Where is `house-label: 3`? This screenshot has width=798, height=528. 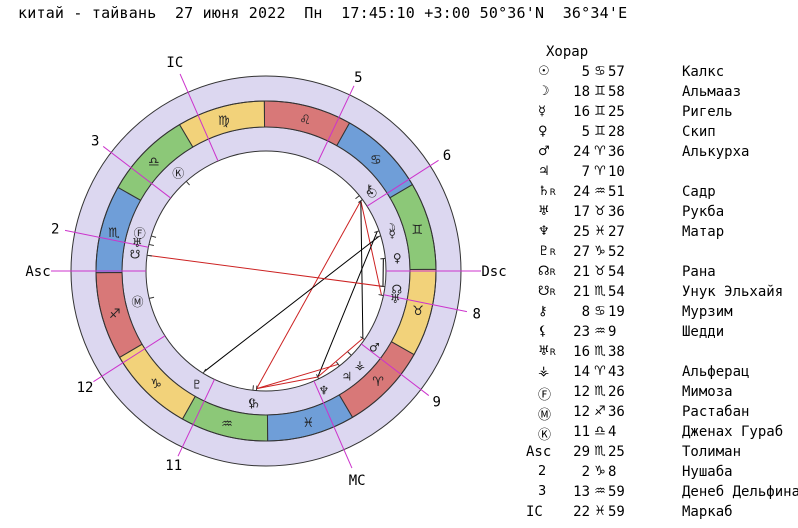
house-label: 3 is located at coordinates (95, 141).